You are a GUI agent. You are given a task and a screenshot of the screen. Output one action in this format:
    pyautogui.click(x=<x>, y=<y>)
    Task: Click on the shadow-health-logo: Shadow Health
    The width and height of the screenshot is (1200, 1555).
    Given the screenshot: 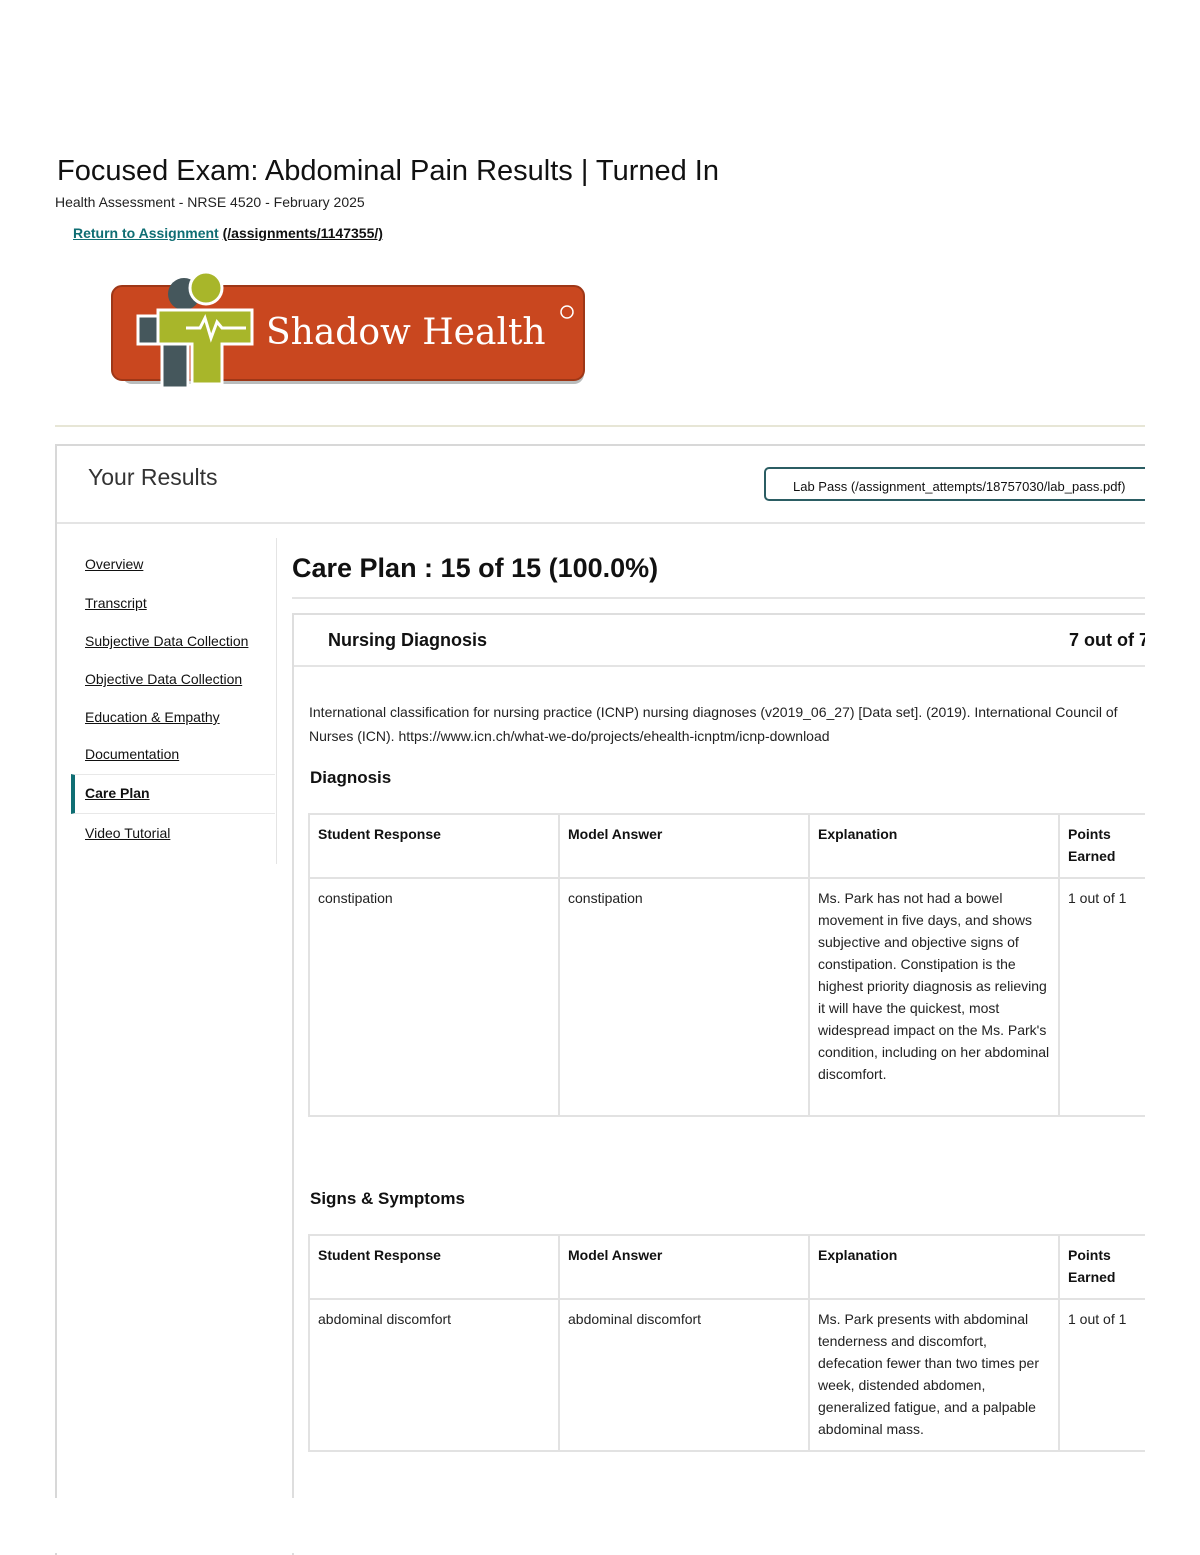 What is the action you would take?
    pyautogui.click(x=348, y=330)
    